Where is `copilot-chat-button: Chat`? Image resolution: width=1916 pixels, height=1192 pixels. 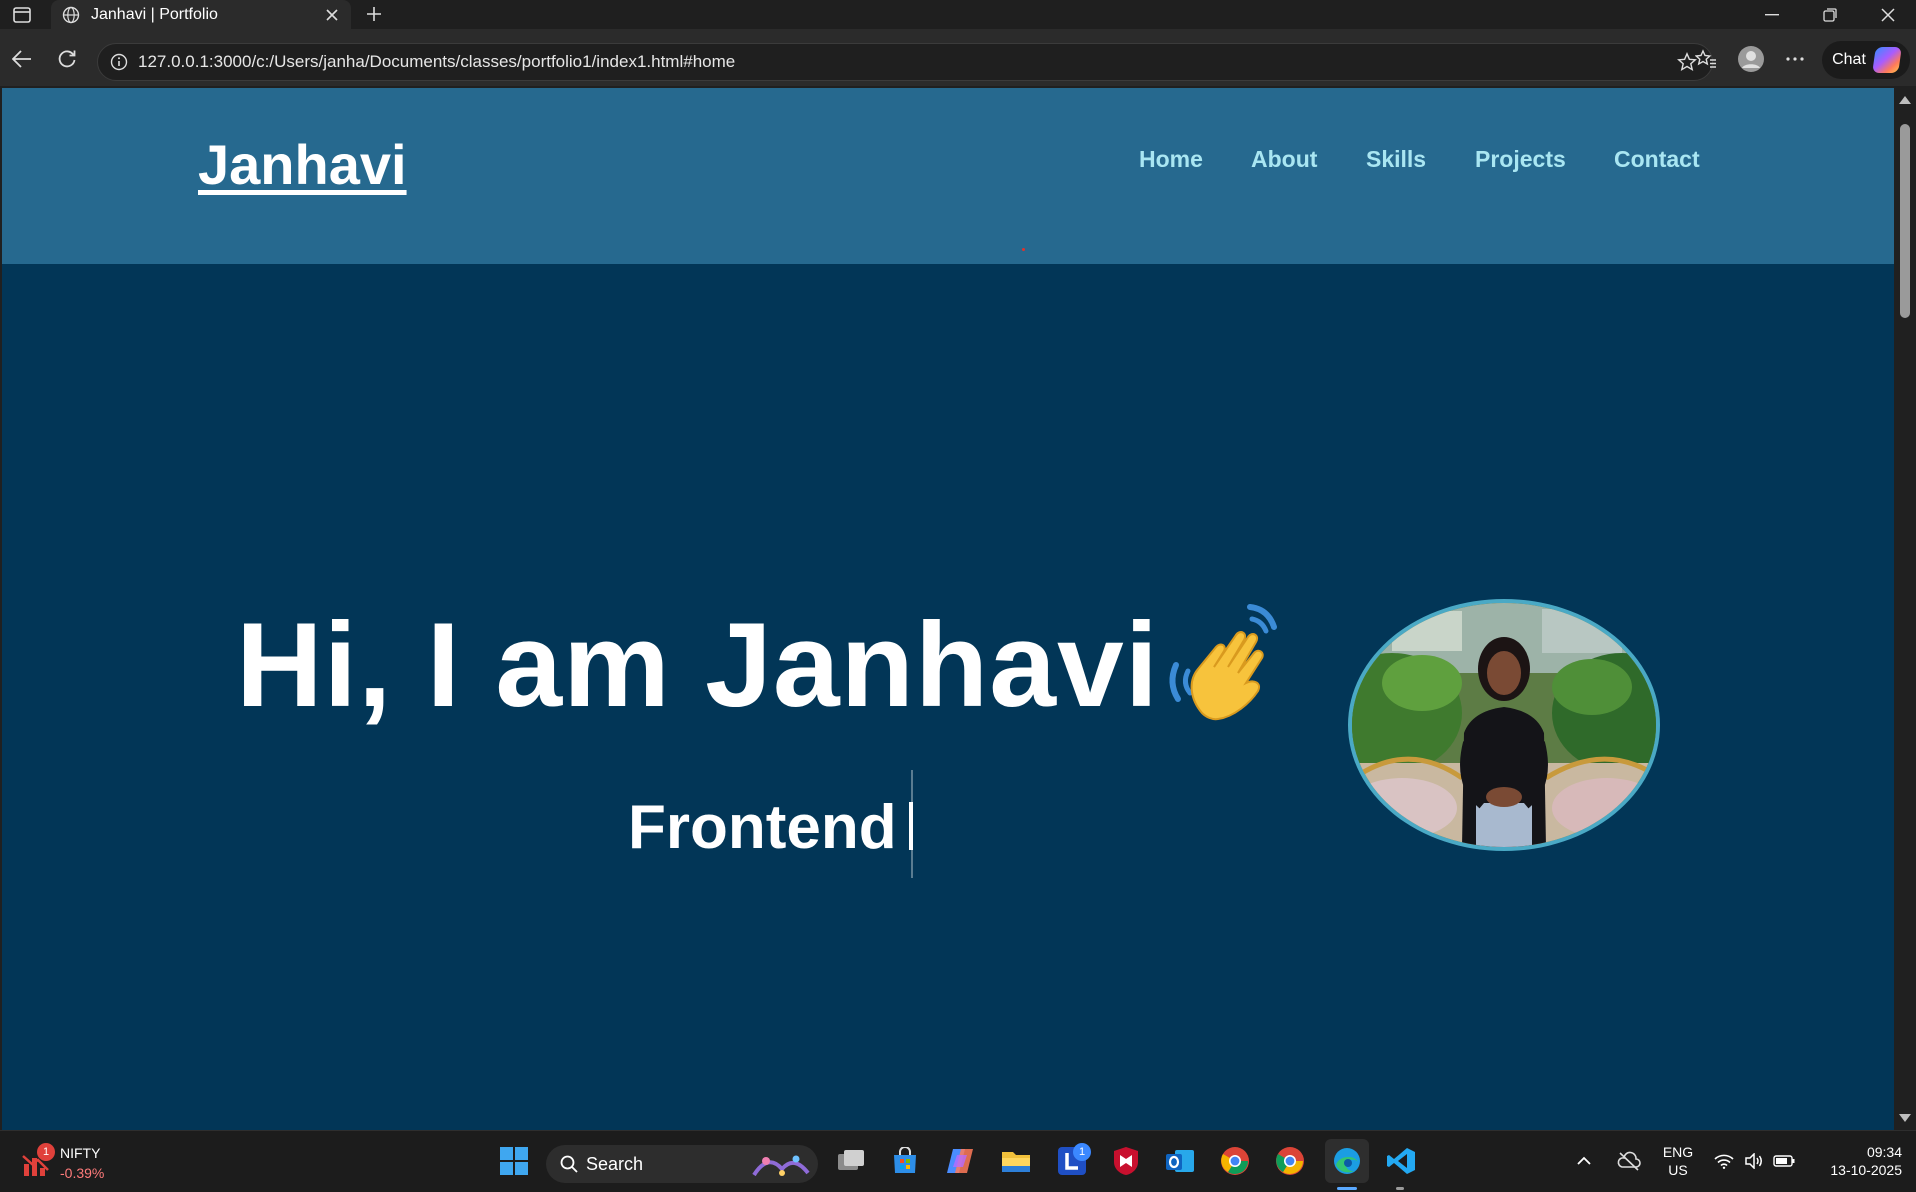 copilot-chat-button: Chat is located at coordinates (1866, 60).